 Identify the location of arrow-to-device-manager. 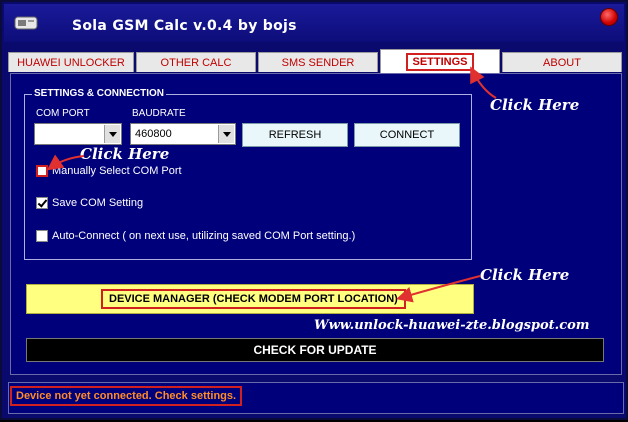
(438, 289).